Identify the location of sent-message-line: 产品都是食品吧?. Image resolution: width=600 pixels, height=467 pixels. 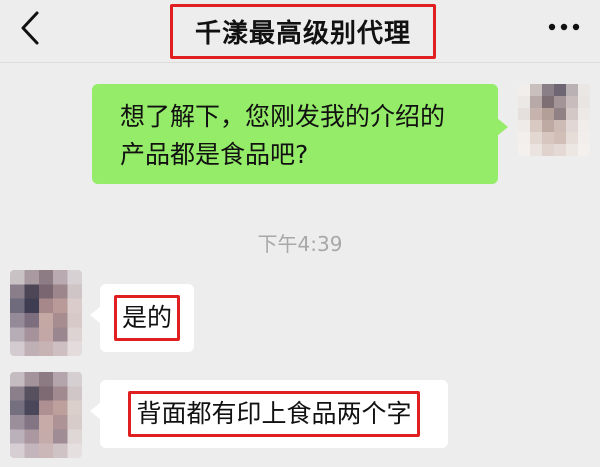
(214, 154).